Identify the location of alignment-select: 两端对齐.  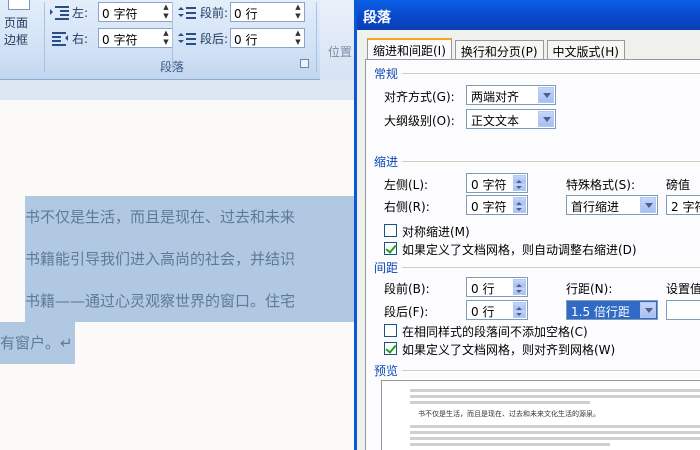
(511, 95).